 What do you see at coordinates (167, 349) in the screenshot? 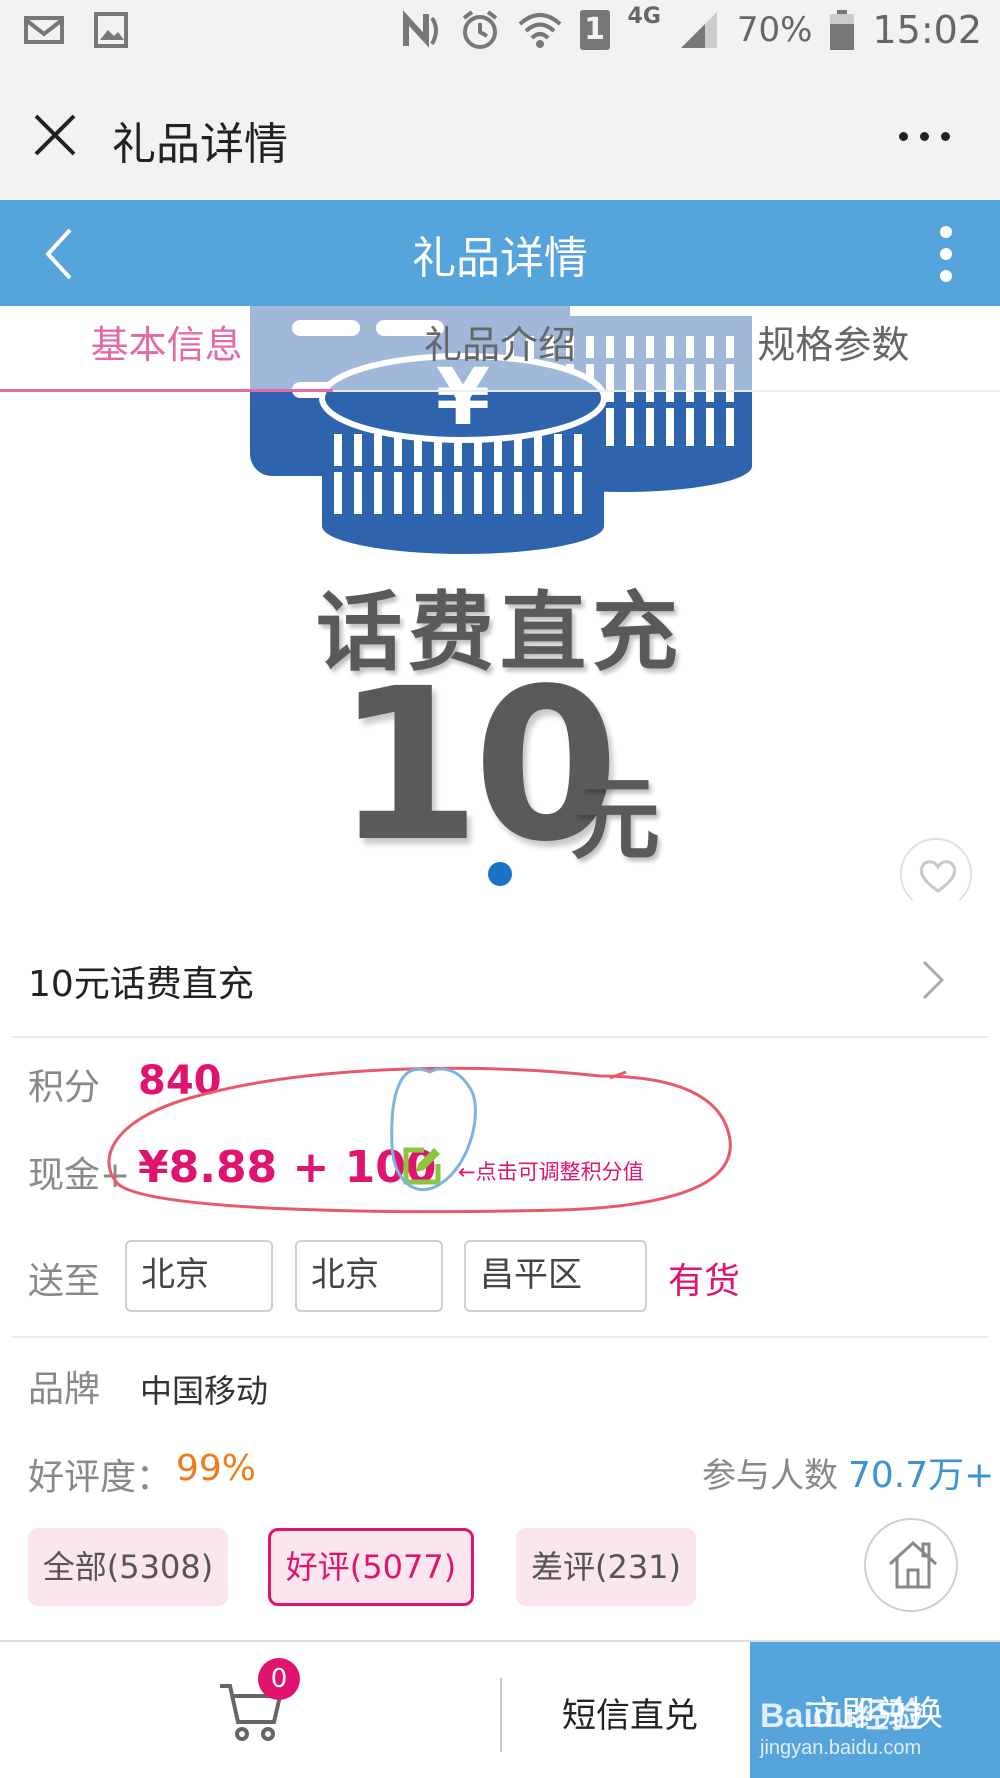
I see `tab-basic-info: 基本信息` at bounding box center [167, 349].